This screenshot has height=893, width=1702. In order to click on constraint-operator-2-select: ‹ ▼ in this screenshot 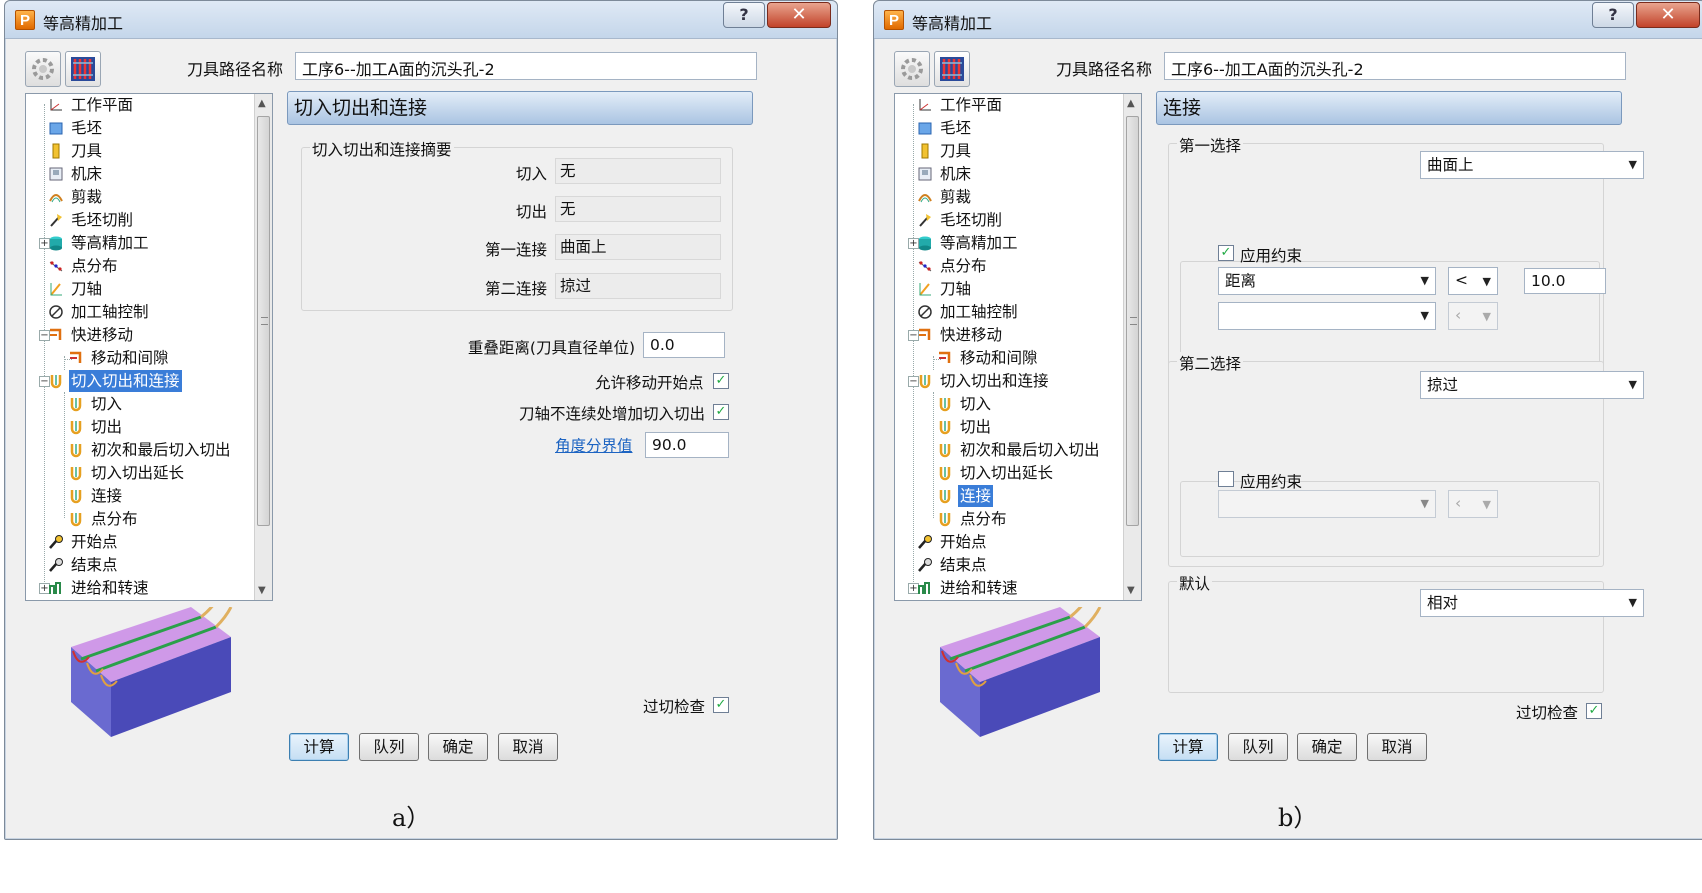, I will do `click(1473, 316)`.